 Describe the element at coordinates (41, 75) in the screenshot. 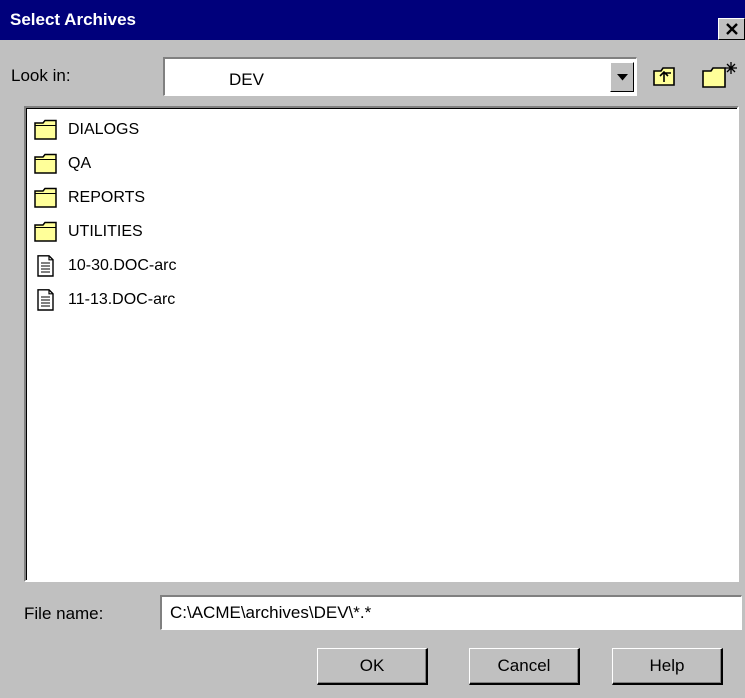

I see `look-in-label: Look in:` at that location.